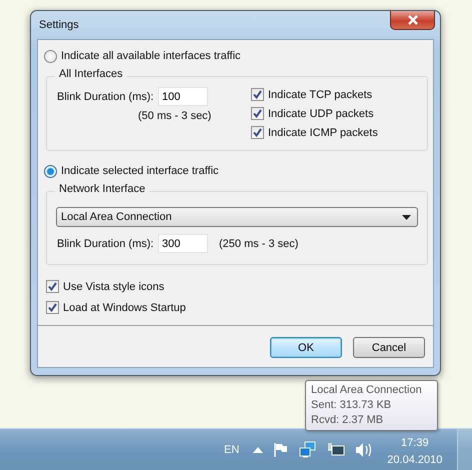 This screenshot has width=472, height=470. What do you see at coordinates (258, 449) in the screenshot?
I see `show-hidden-icons-icon` at bounding box center [258, 449].